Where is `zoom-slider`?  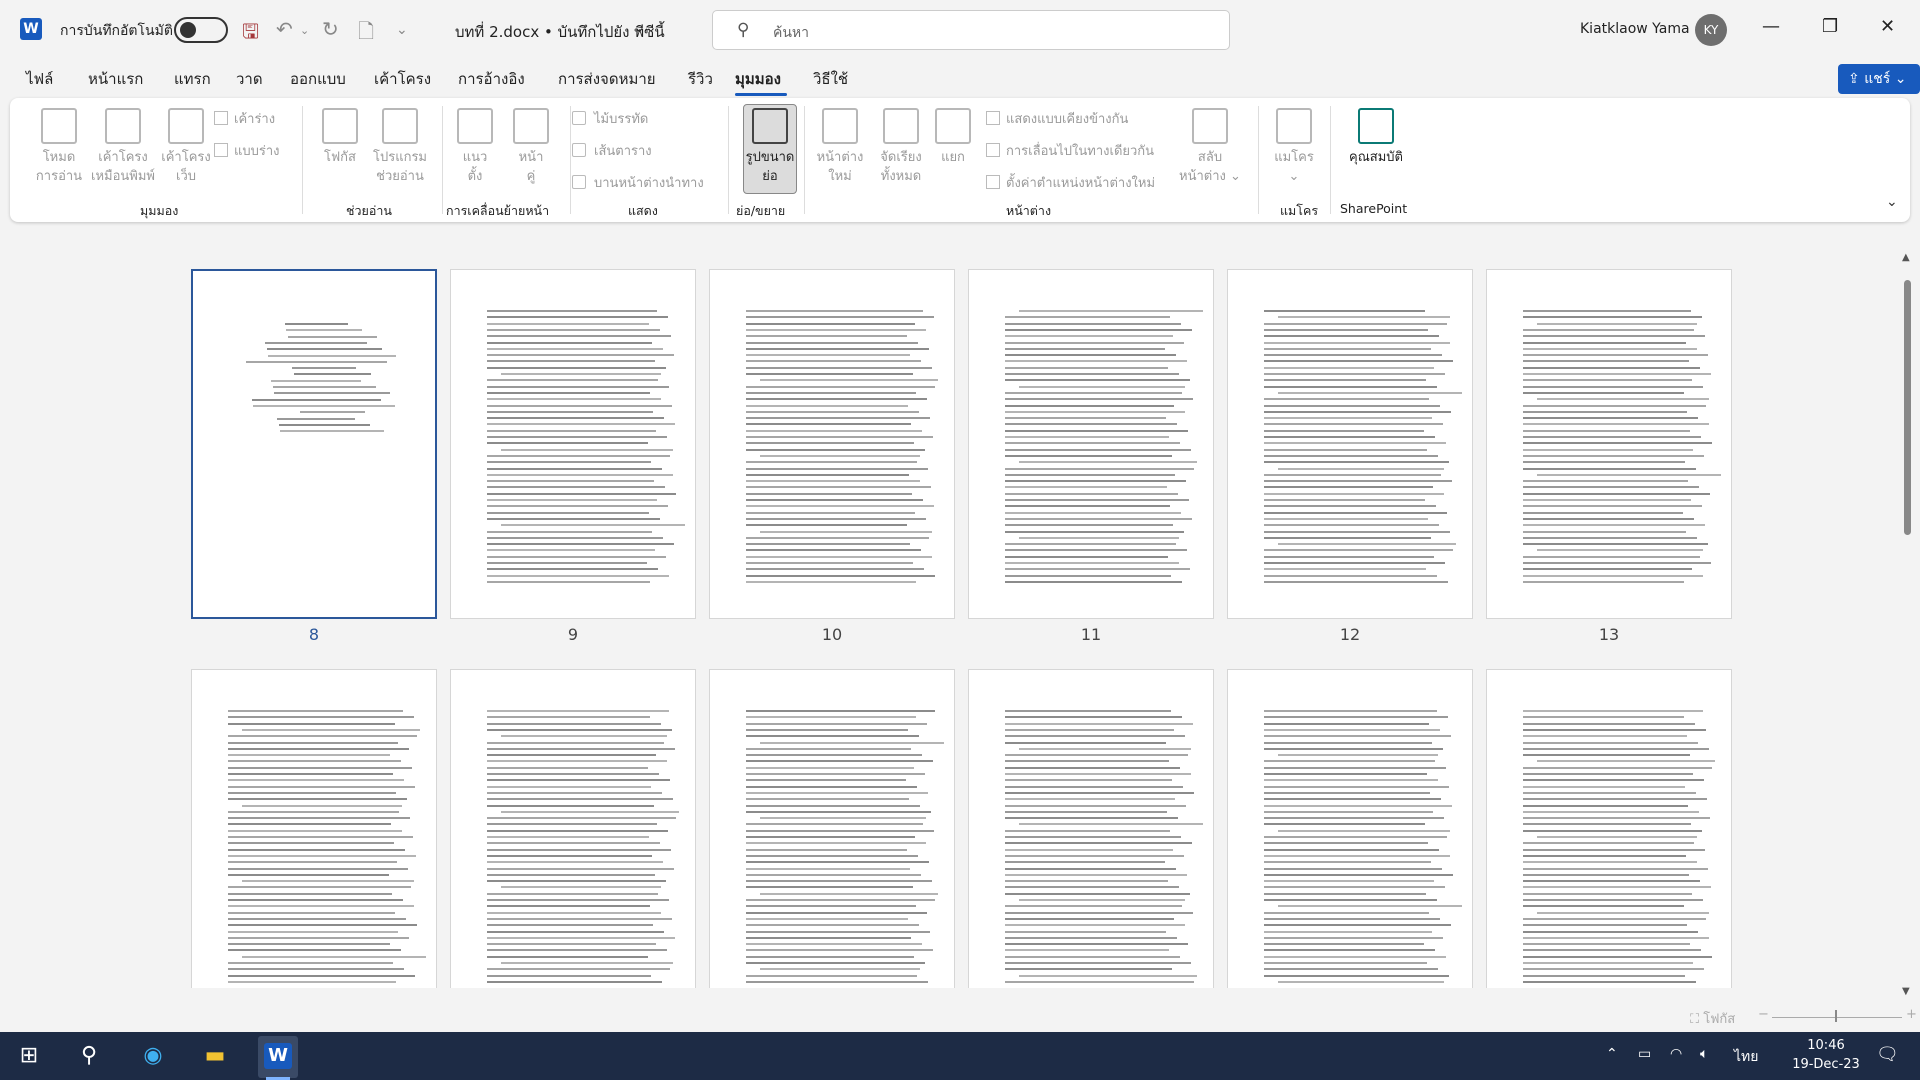 zoom-slider is located at coordinates (1837, 1017).